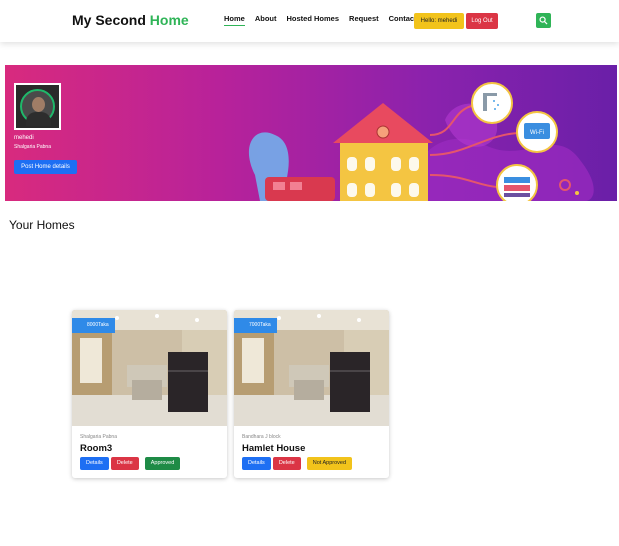 This screenshot has height=546, width=619. I want to click on price-badge: 8000Taka, so click(93, 325).